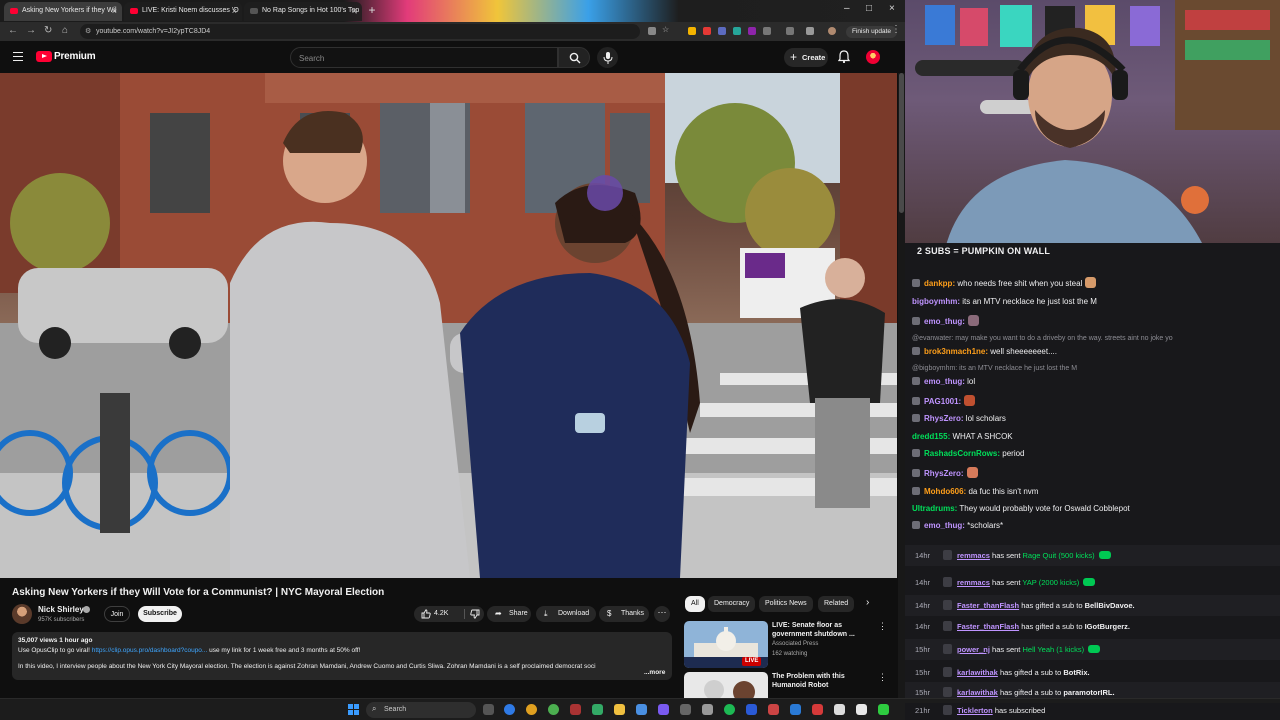  Describe the element at coordinates (729, 709) in the screenshot. I see `spotify-icon` at that location.